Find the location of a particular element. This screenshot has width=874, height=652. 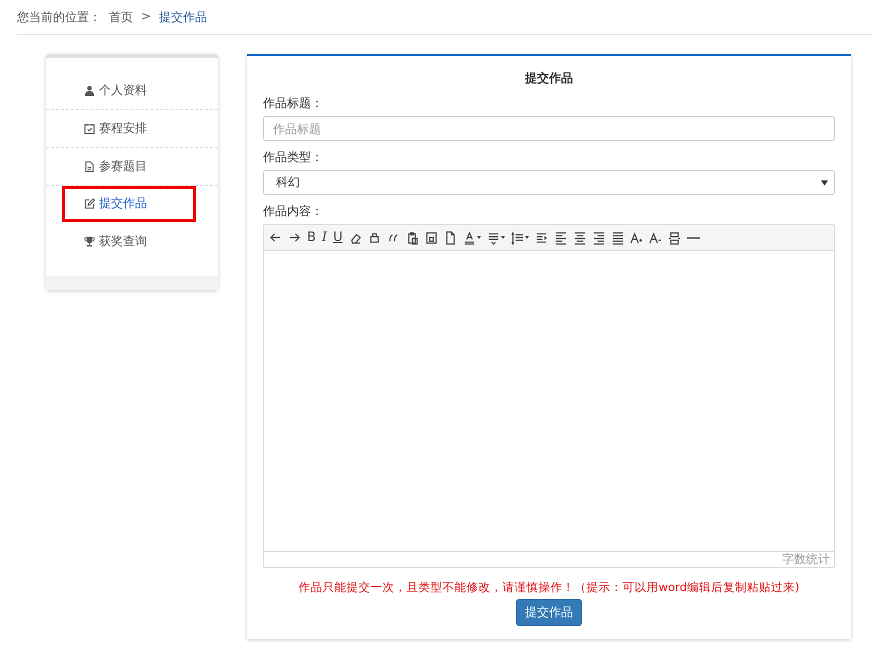

boxed-icon is located at coordinates (431, 237).